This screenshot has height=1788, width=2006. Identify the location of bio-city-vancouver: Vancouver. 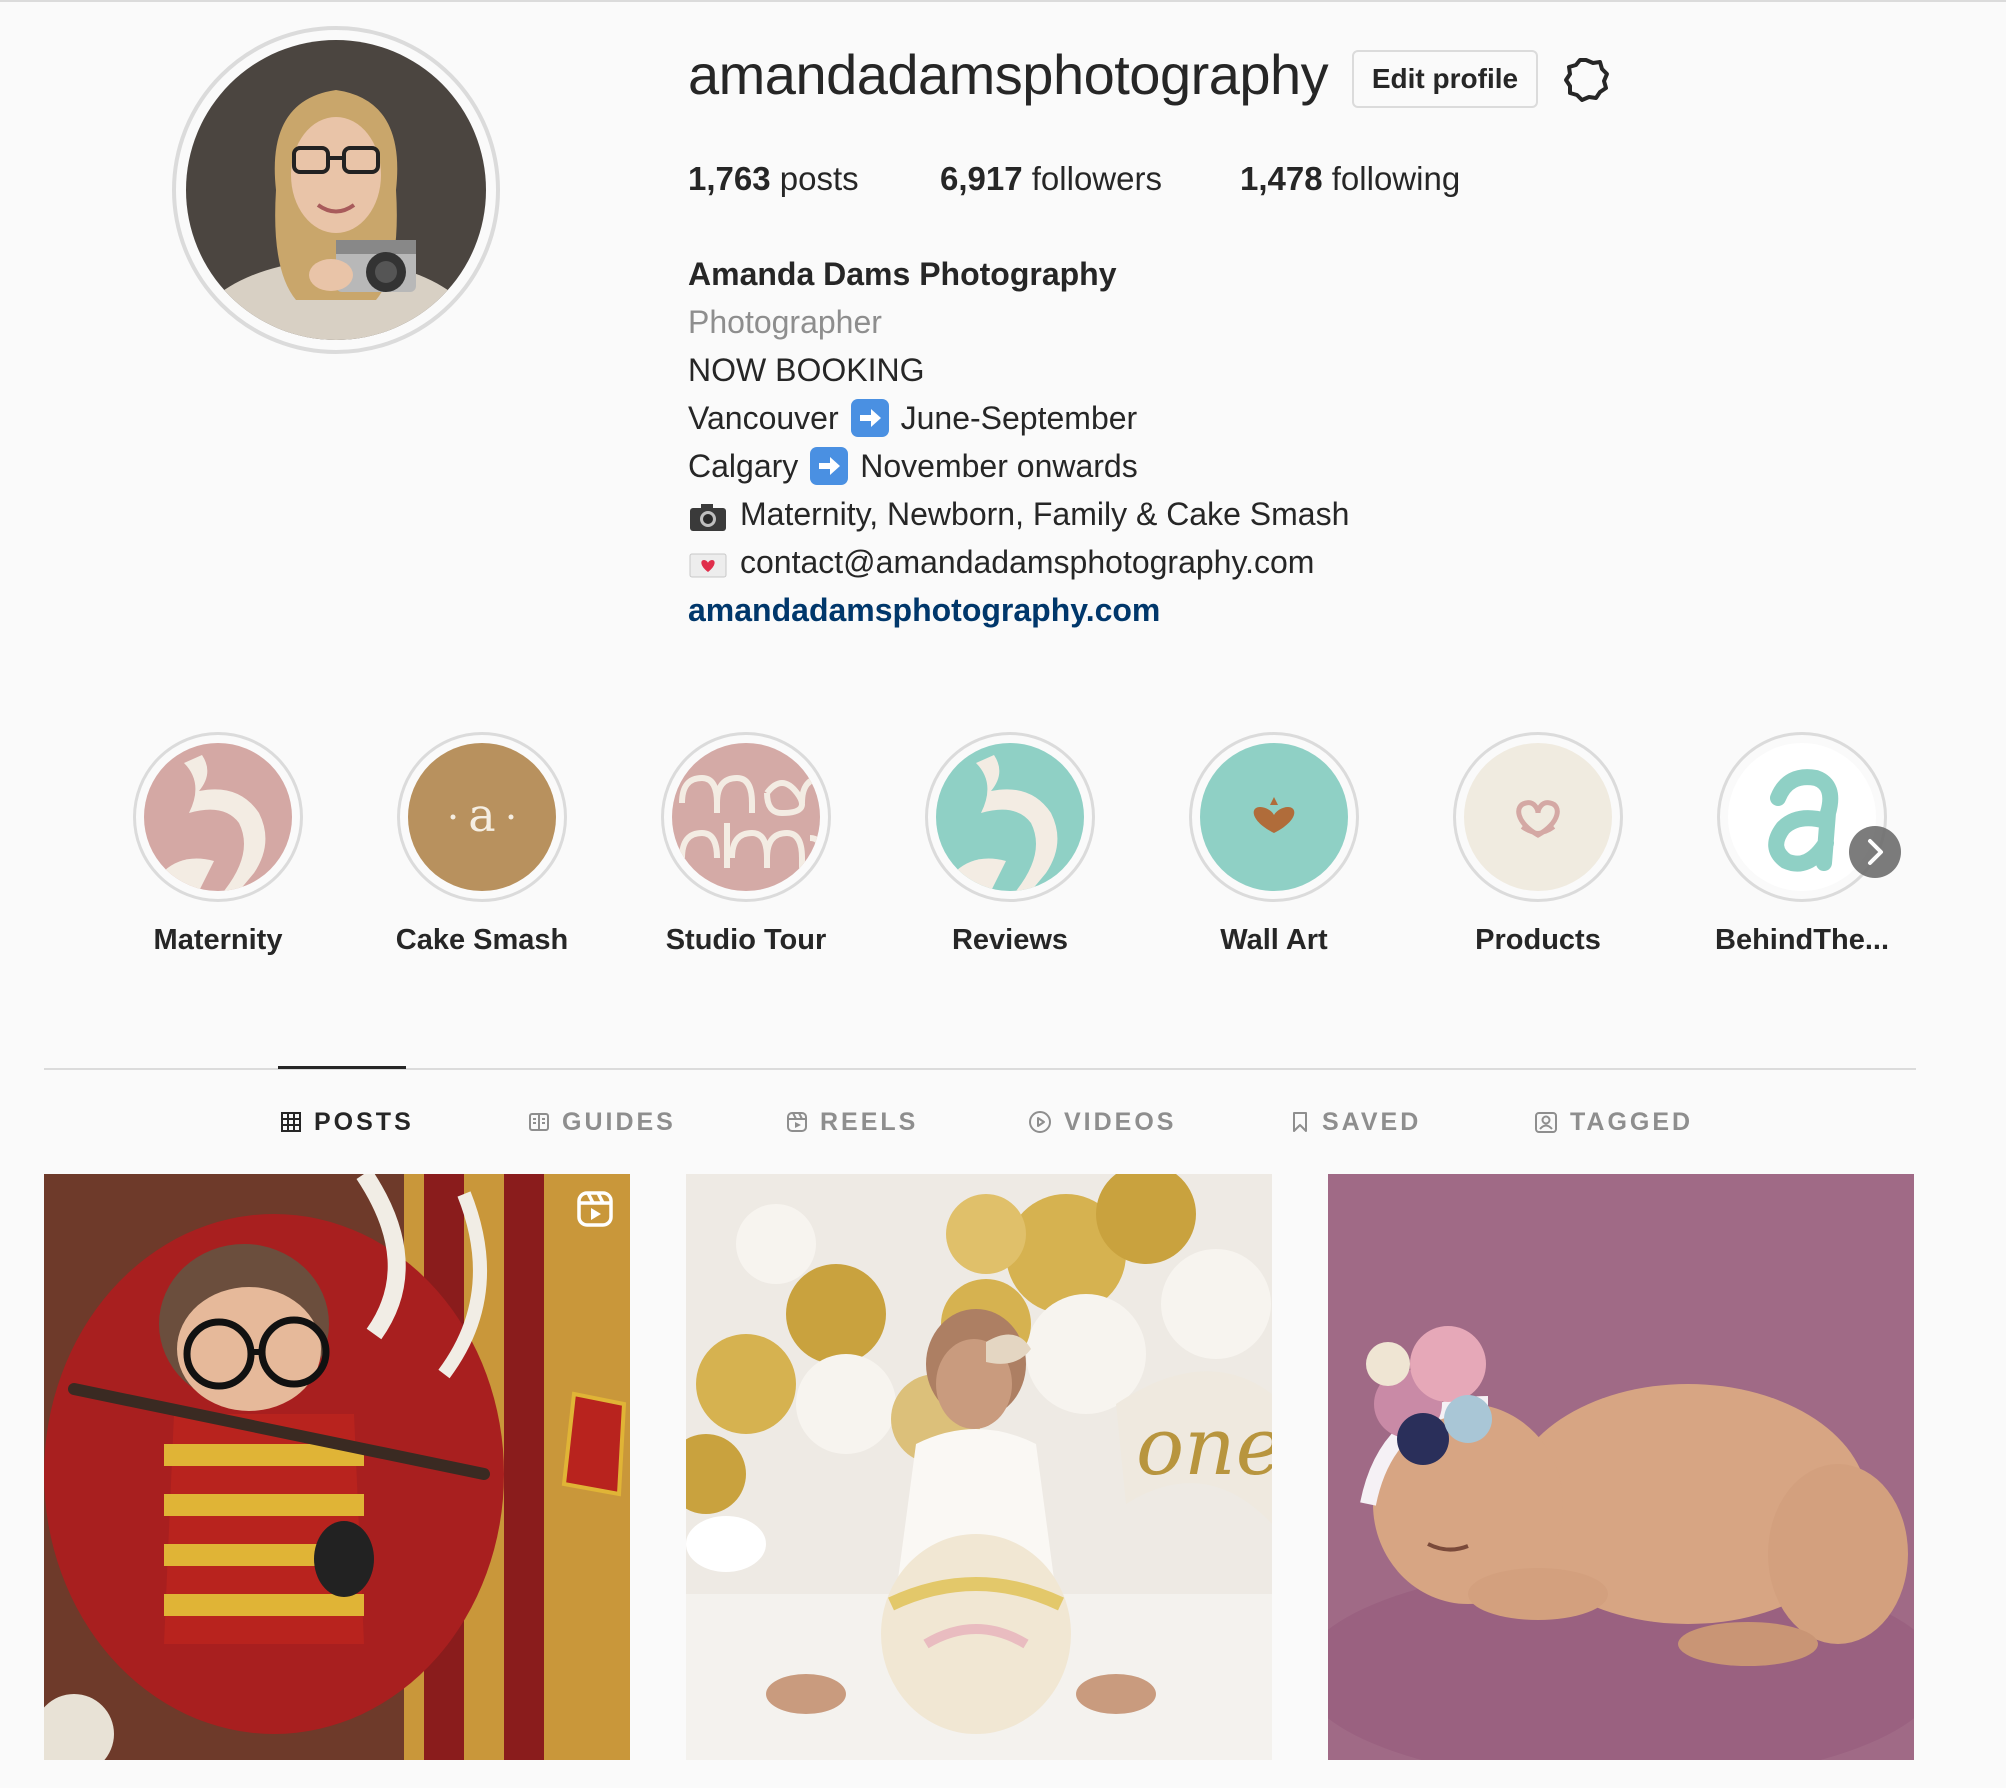
(763, 418).